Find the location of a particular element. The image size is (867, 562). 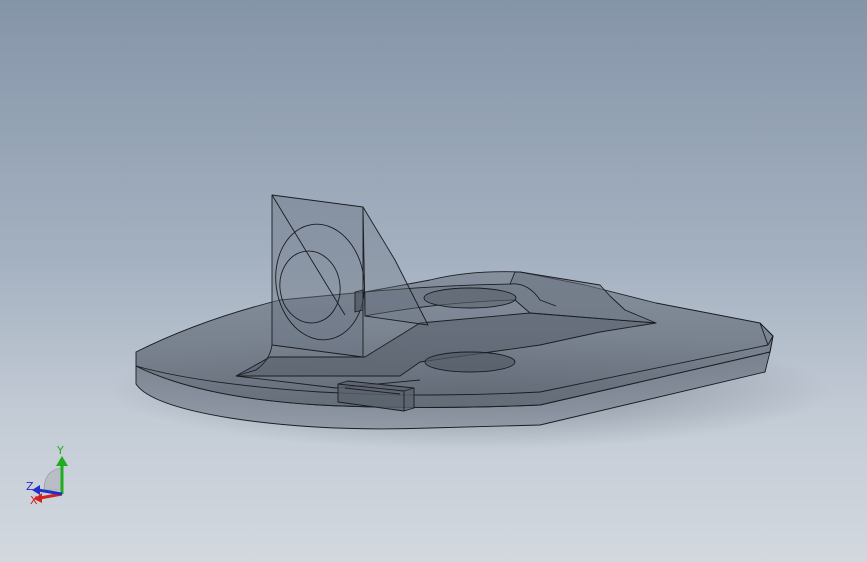

y-axis-label: Y is located at coordinates (60, 450).